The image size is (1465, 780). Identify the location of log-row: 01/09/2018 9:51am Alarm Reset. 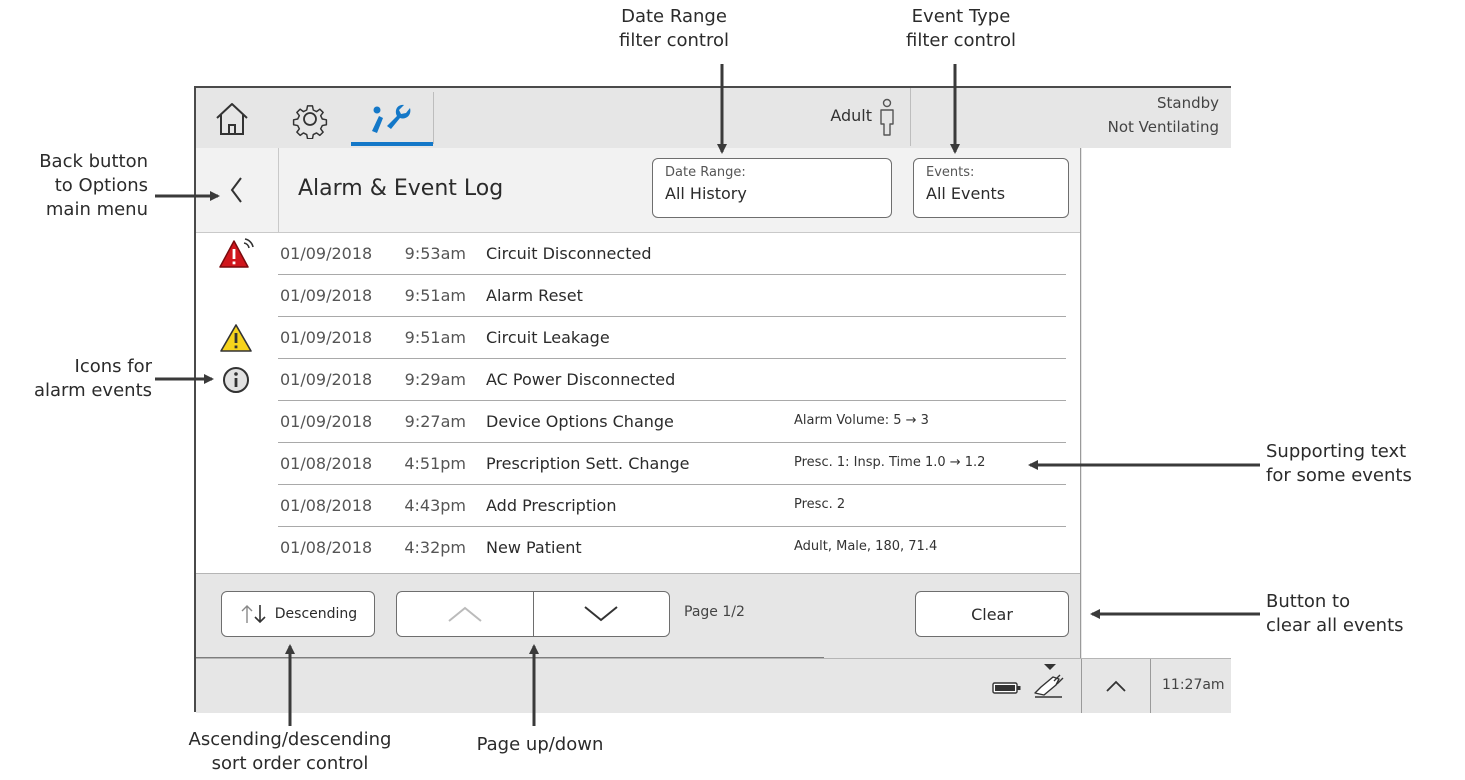
(638, 296).